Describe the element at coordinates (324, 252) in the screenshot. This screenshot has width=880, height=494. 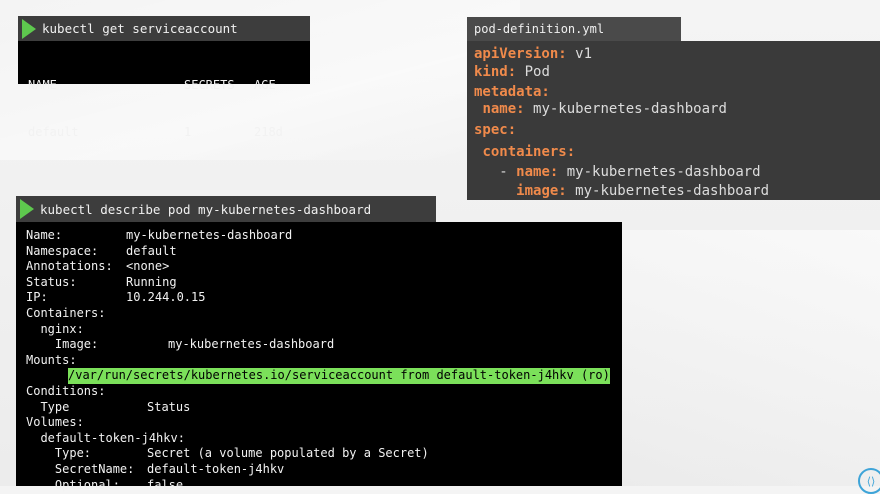
I see `output-line: Namespace: default` at that location.